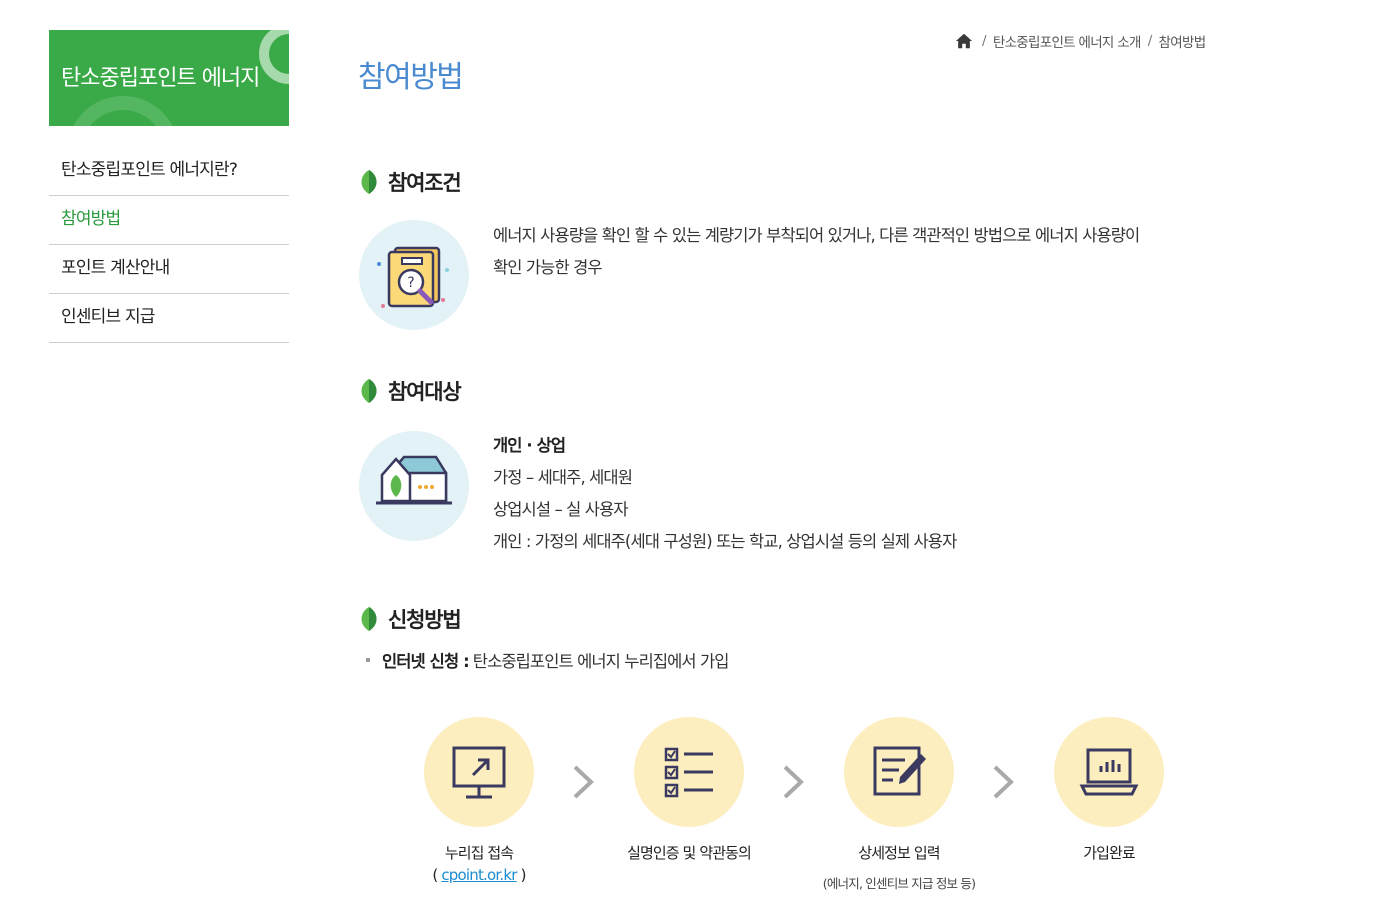 This screenshot has height=919, width=1376. I want to click on site-link: cpoint.or.kr, so click(479, 875).